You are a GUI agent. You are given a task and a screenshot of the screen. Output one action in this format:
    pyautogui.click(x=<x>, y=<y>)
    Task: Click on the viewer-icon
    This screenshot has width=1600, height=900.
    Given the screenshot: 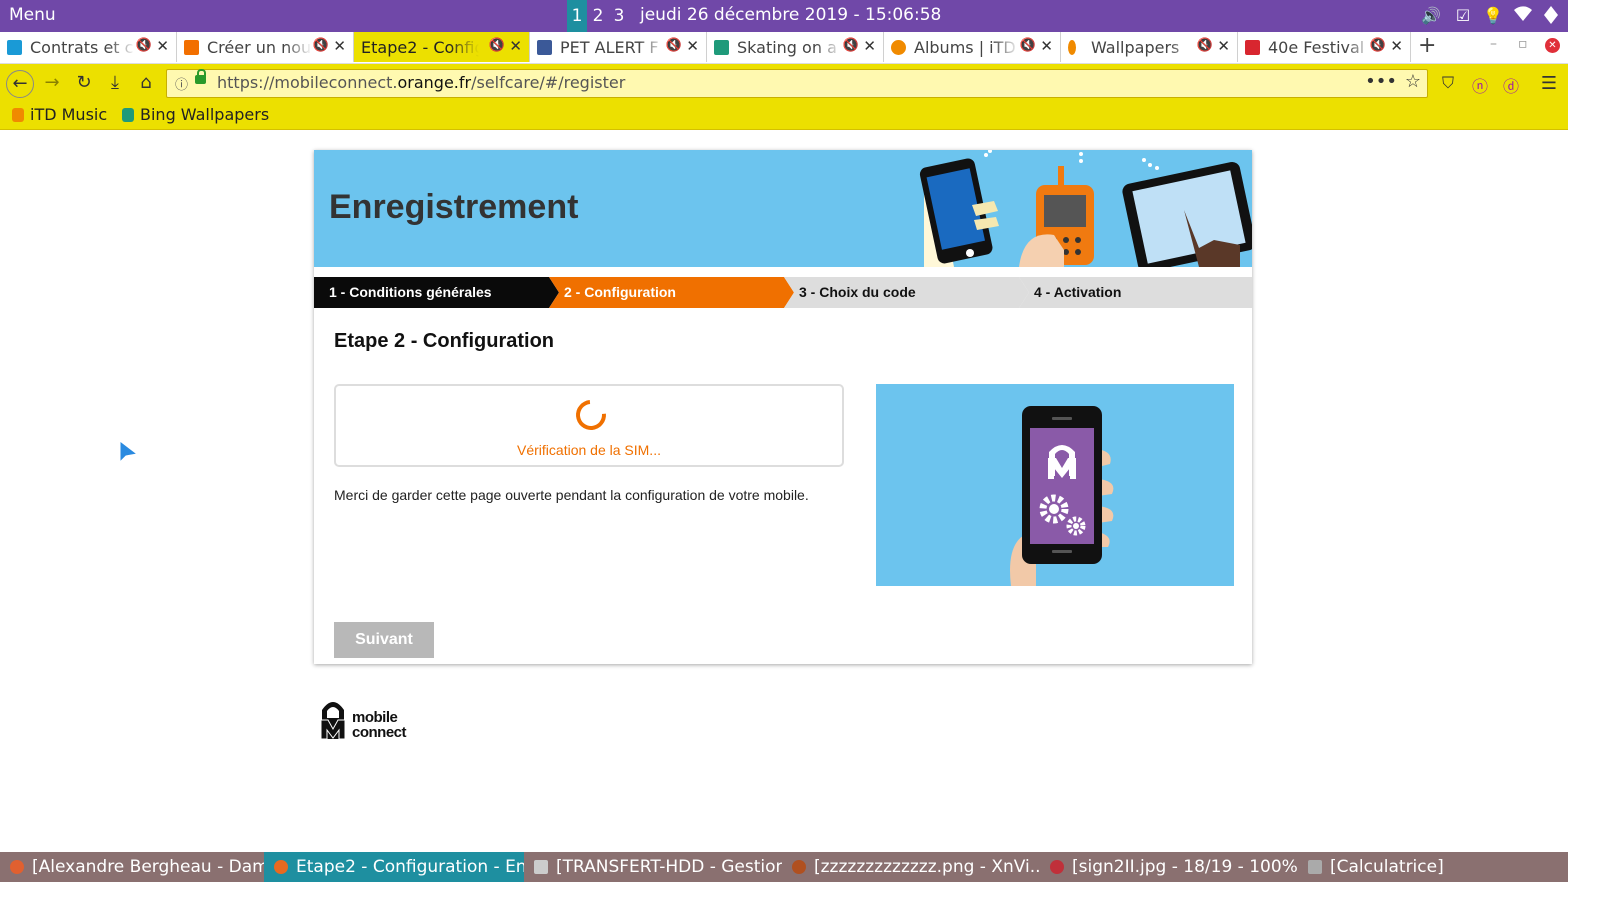 What is the action you would take?
    pyautogui.click(x=1057, y=867)
    